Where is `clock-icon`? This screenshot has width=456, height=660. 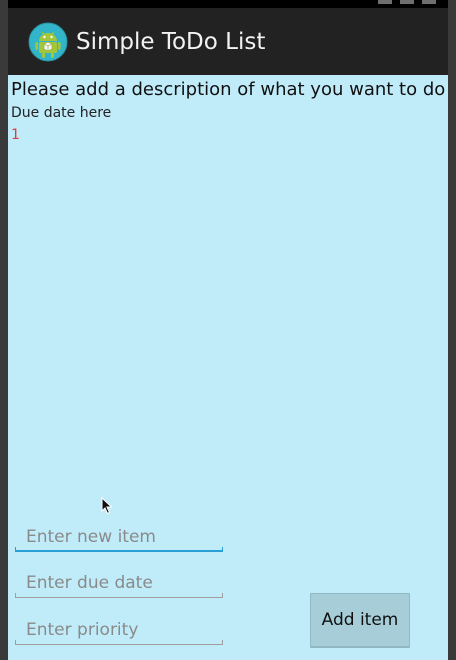
clock-icon is located at coordinates (429, 2).